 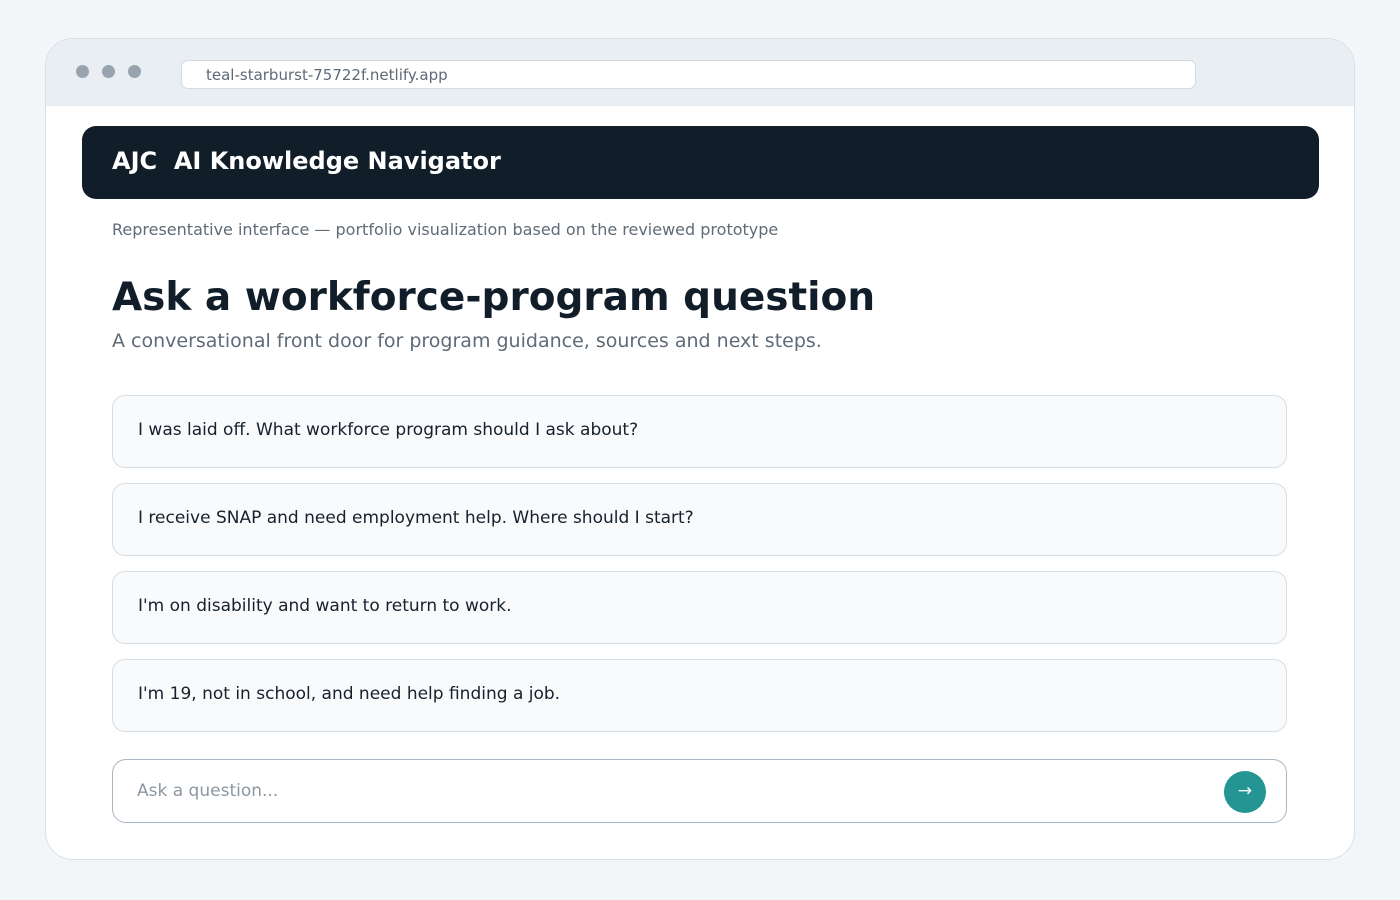 What do you see at coordinates (700, 162) in the screenshot?
I see `app-header: AJC AI Knowledge Navigator` at bounding box center [700, 162].